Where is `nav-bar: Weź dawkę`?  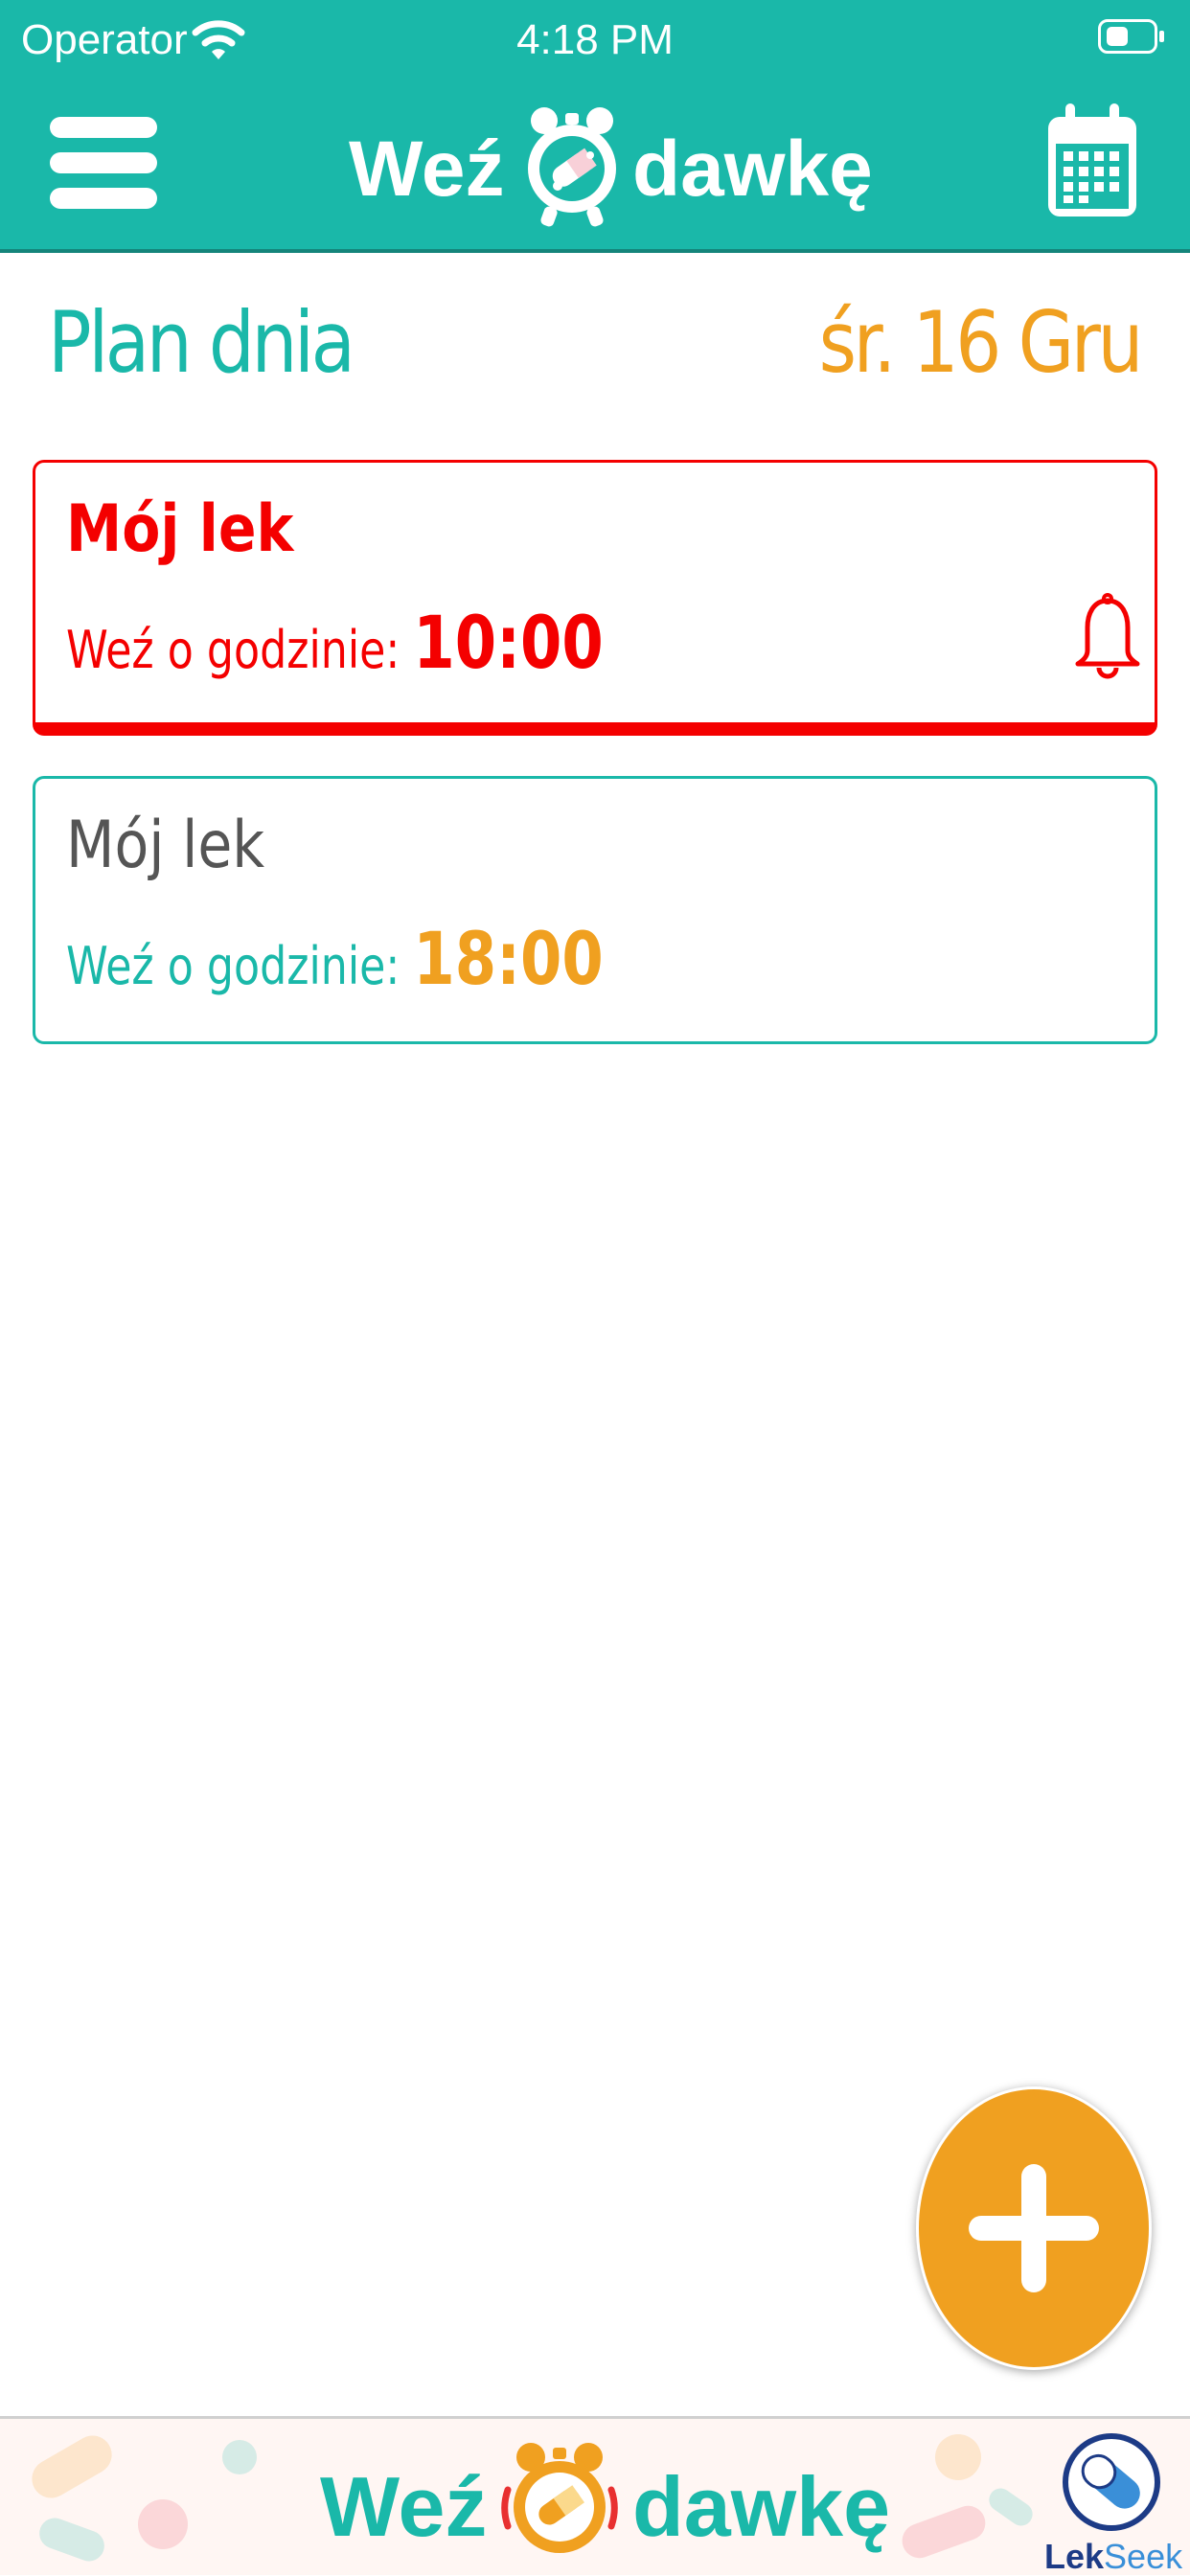
nav-bar: Weź dawkę is located at coordinates (595, 167).